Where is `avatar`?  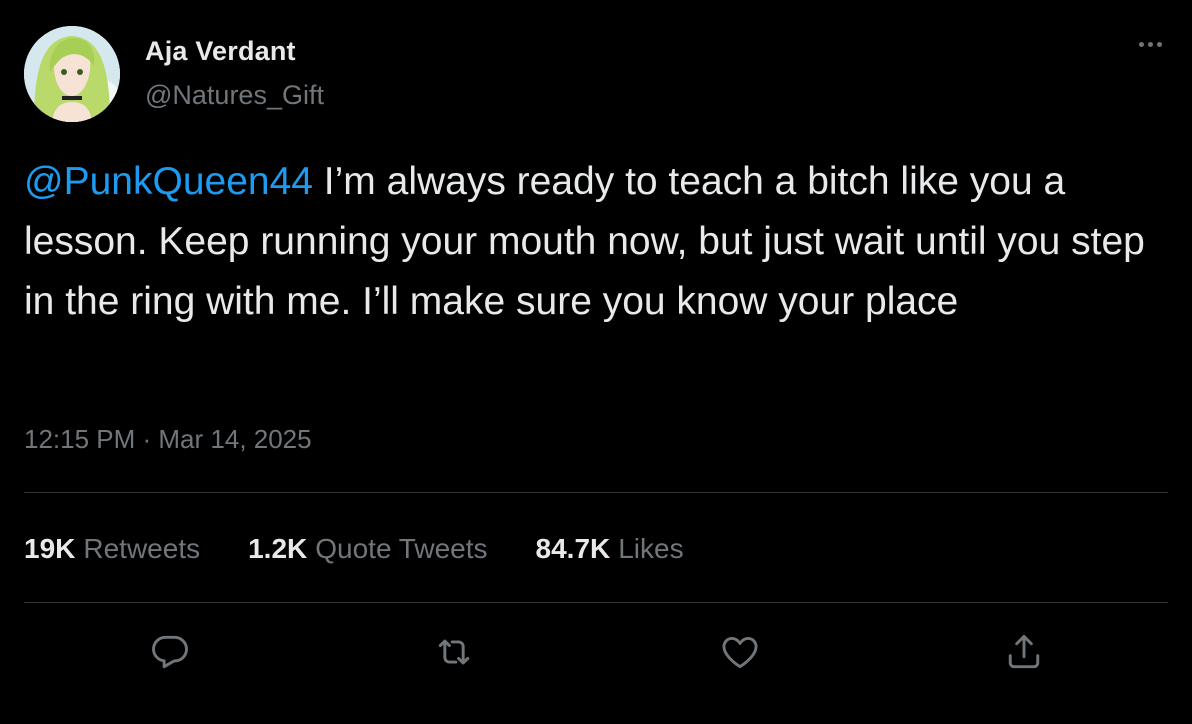 avatar is located at coordinates (72, 74).